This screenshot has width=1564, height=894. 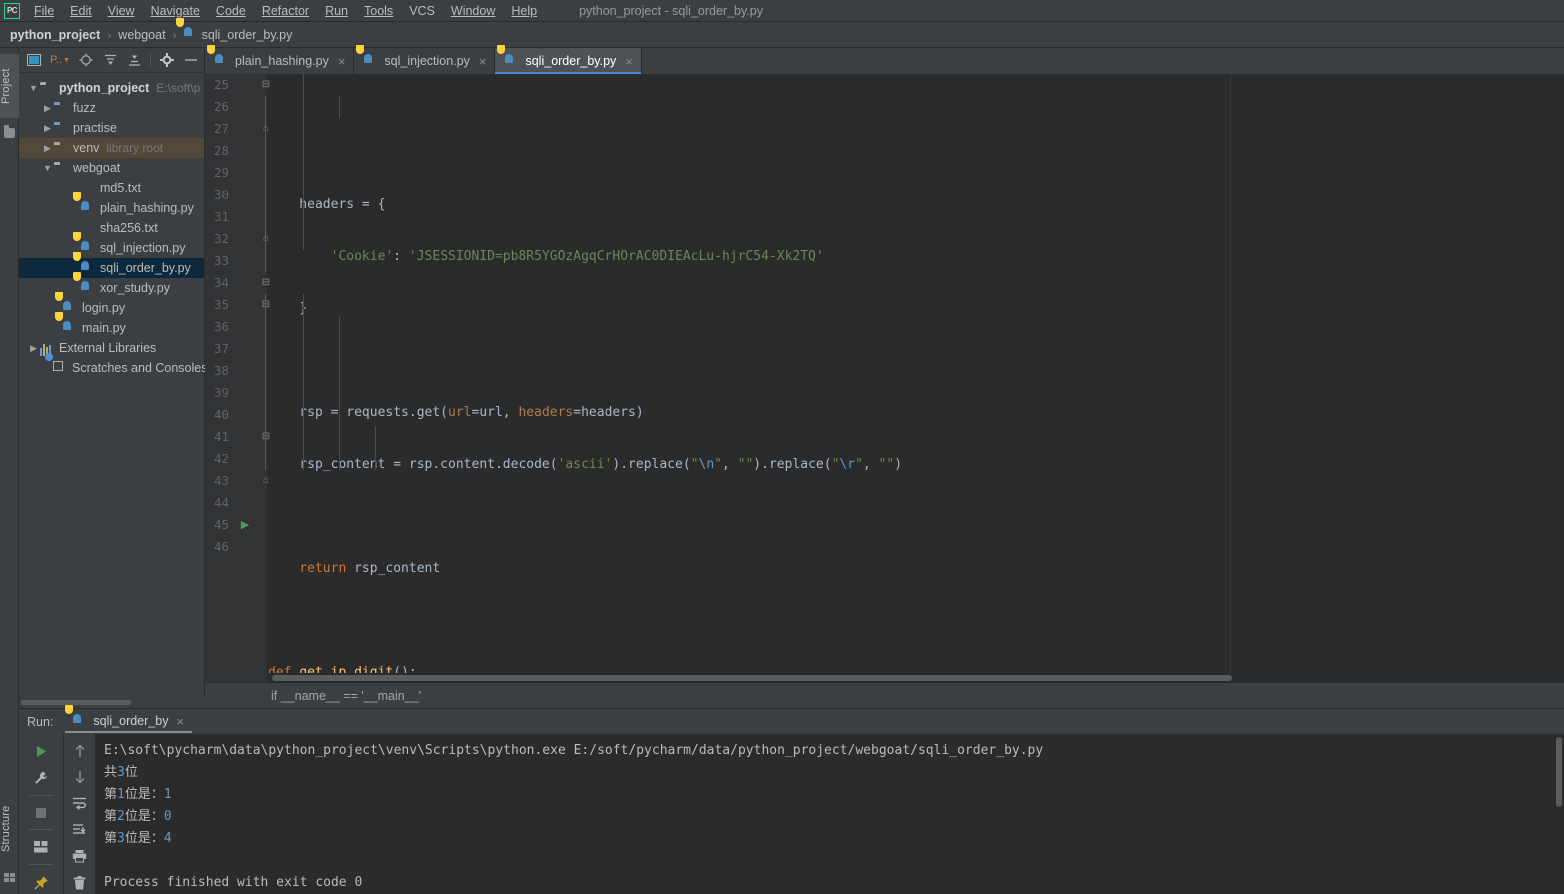 I want to click on print-button, so click(x=80, y=856).